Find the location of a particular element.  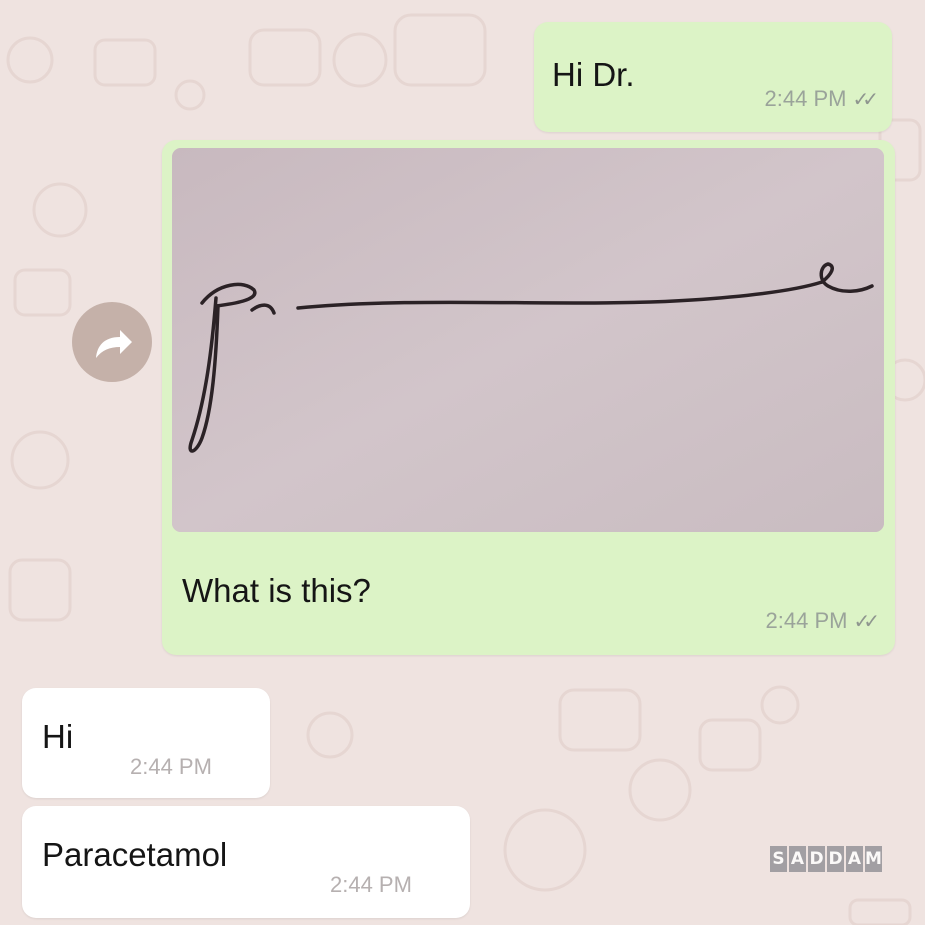

message-text: Paracetamol is located at coordinates (135, 854).